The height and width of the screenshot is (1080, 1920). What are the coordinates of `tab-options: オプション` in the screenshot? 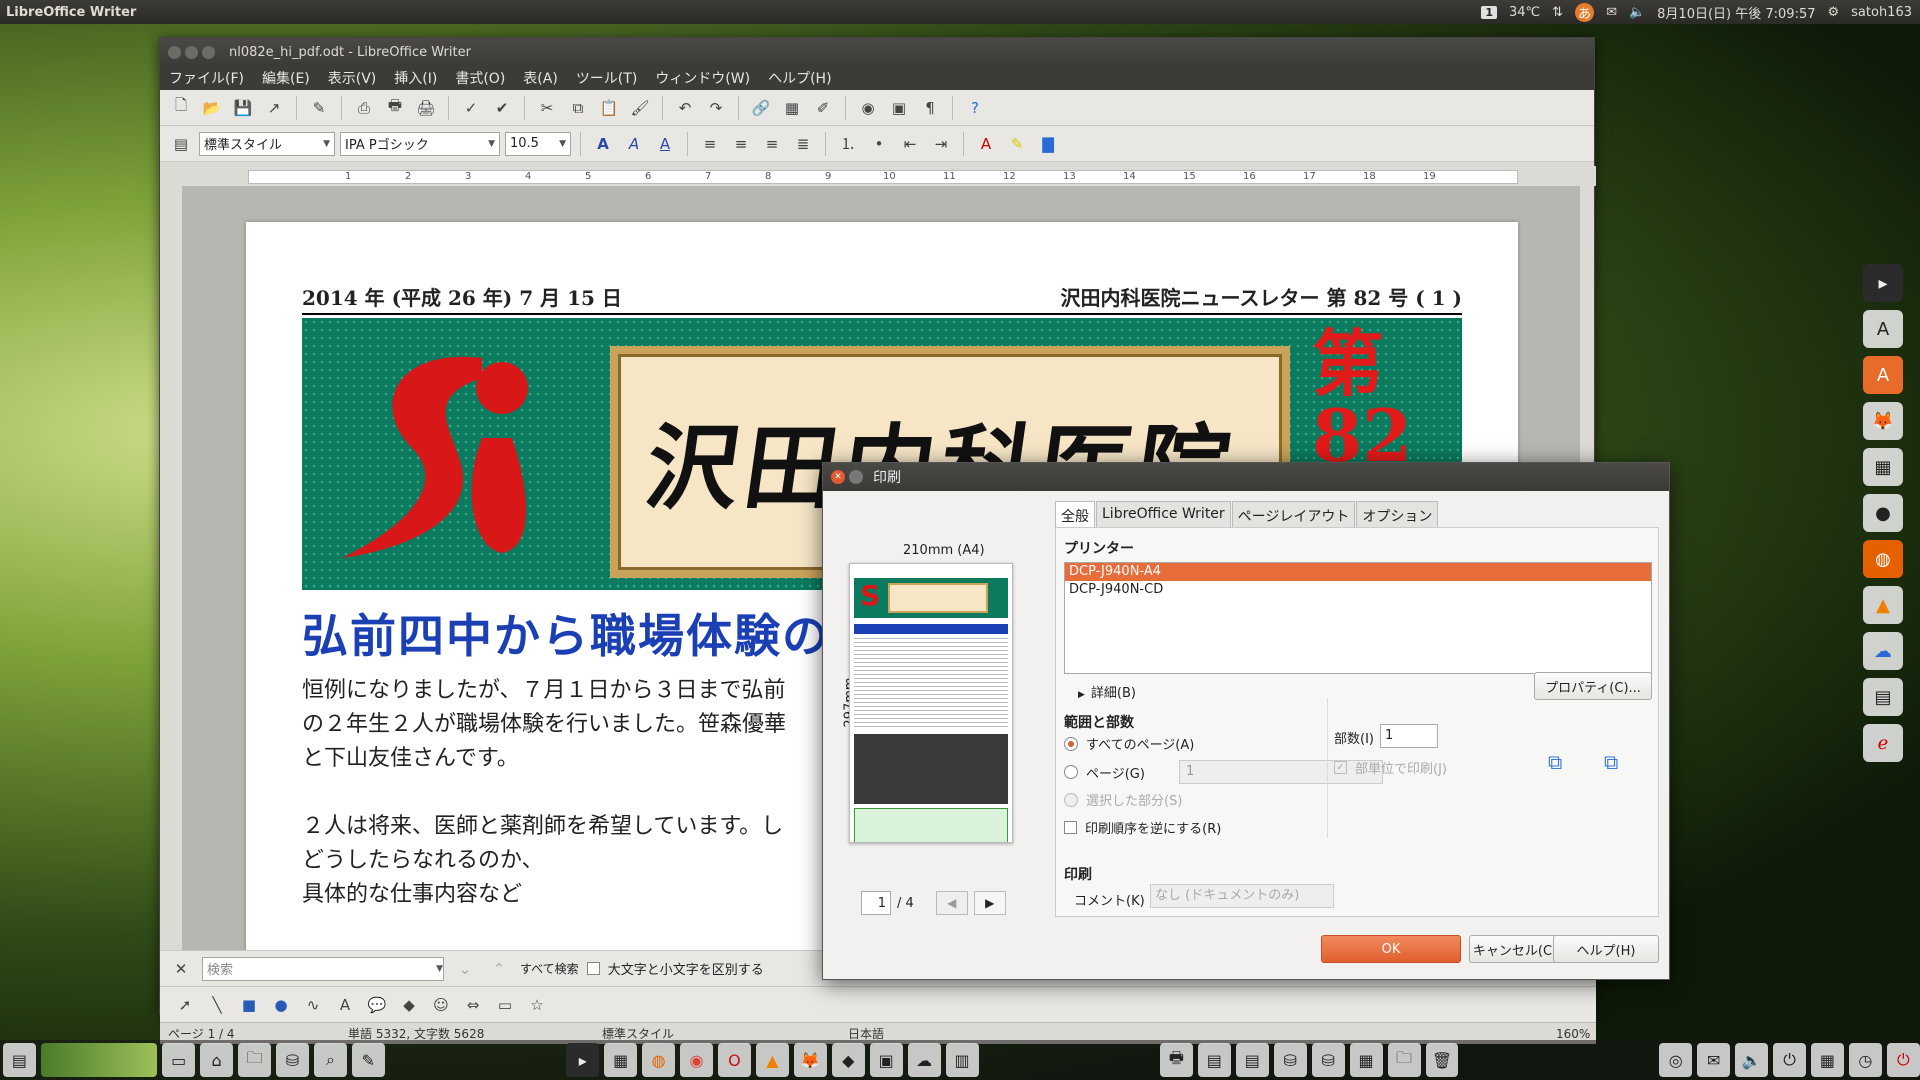 It's located at (1397, 515).